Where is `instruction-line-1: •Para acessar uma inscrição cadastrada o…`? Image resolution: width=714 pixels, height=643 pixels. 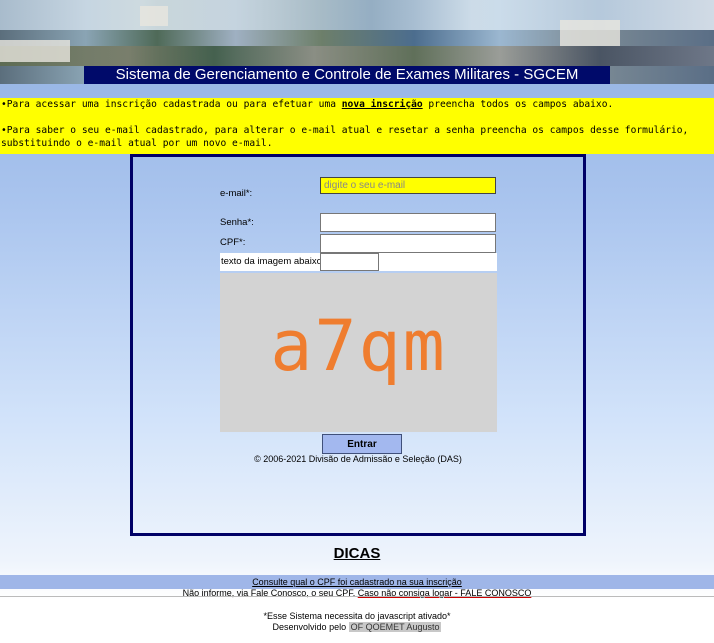
instruction-line-1: •Para acessar uma inscrição cadastrada o… is located at coordinates (357, 104).